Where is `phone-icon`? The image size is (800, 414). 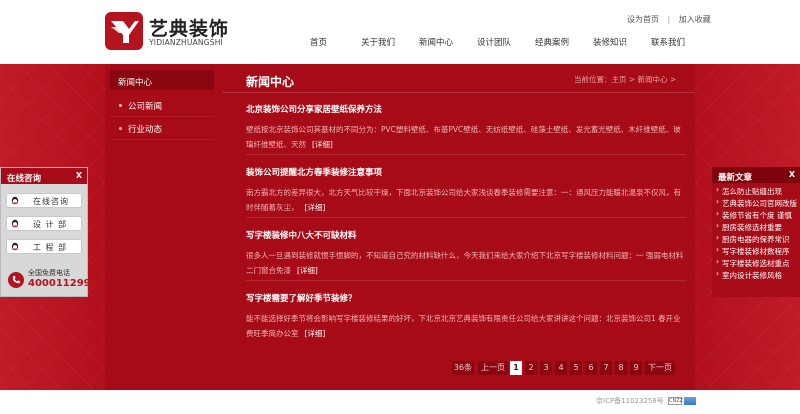
phone-icon is located at coordinates (16, 280).